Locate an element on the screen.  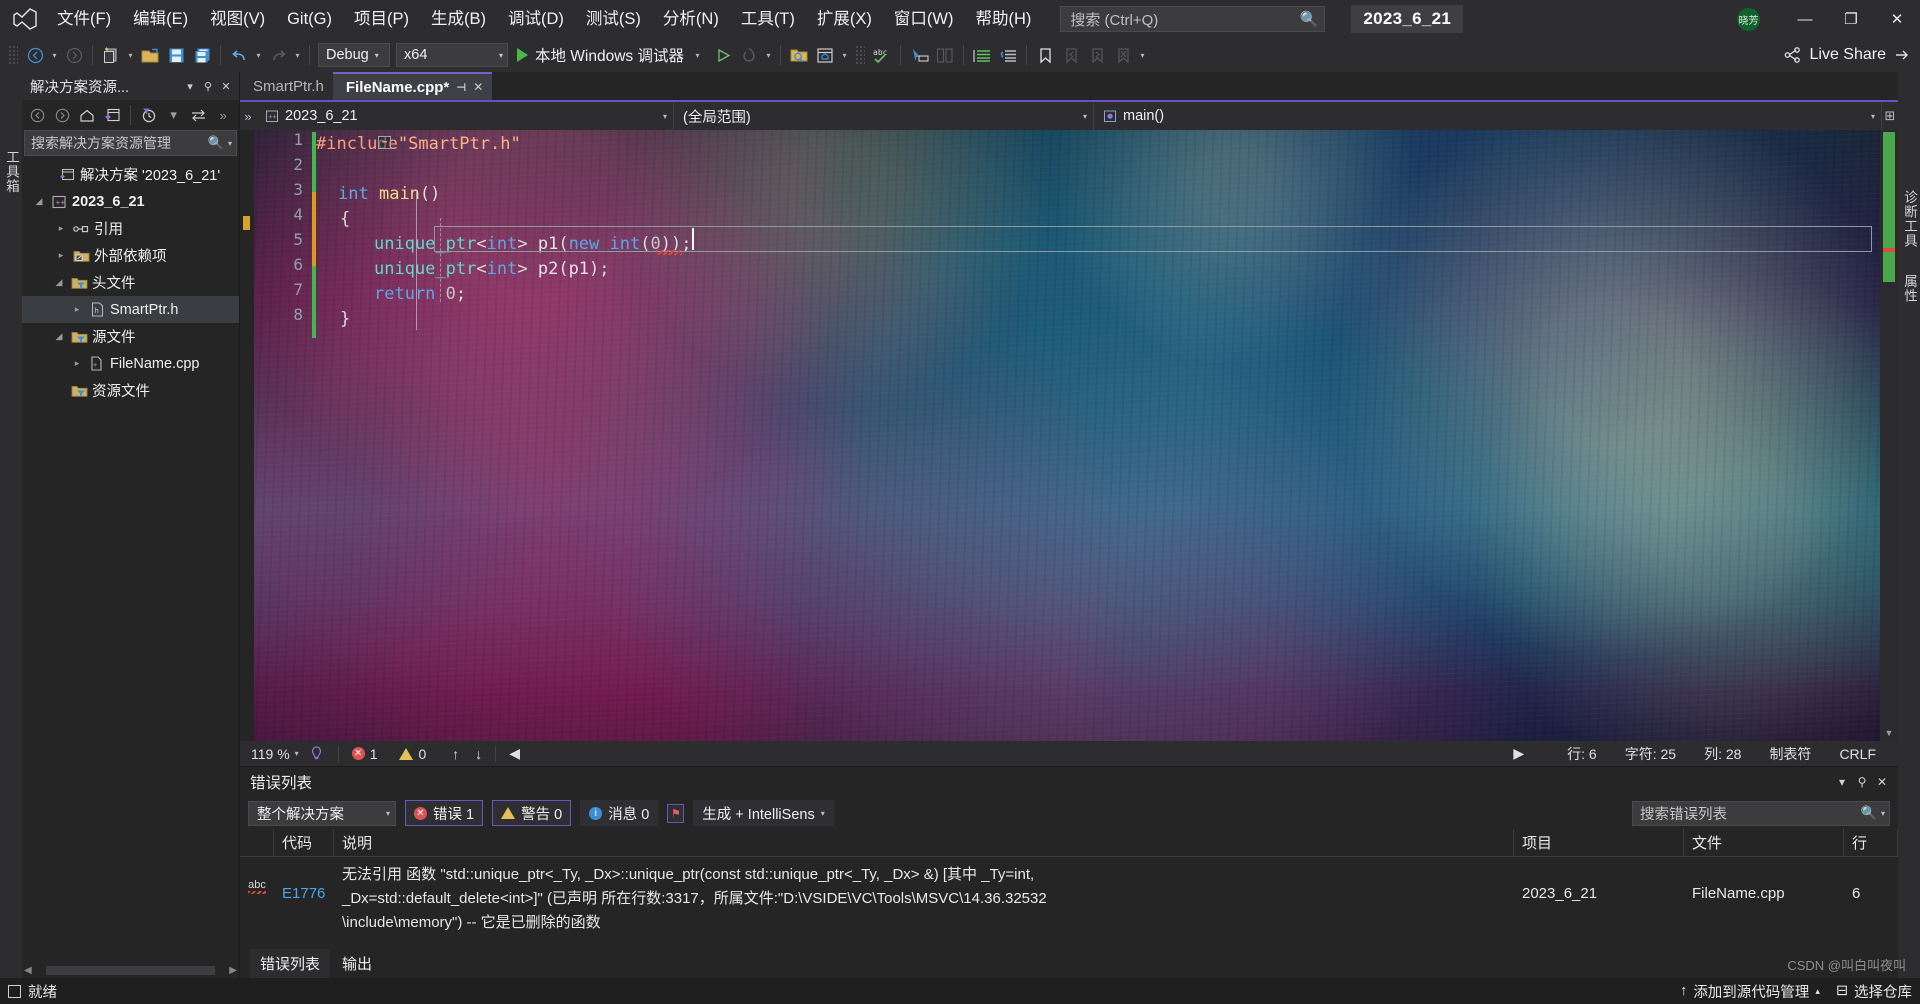
add-to-source-control-button: ↑ 添加到源代码管理 ▴ is located at coordinates (1750, 991).